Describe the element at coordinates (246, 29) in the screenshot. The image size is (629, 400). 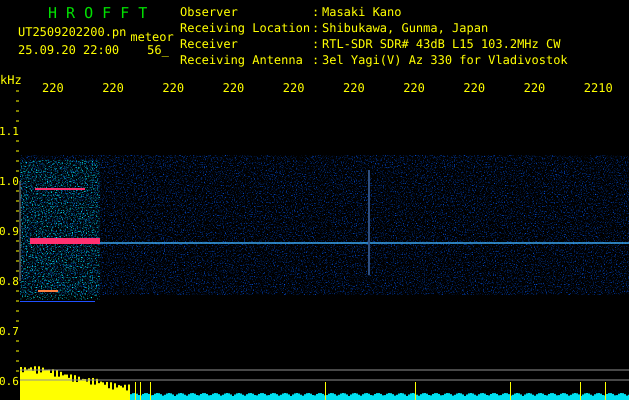
I see `info-label: Receiving Location` at that location.